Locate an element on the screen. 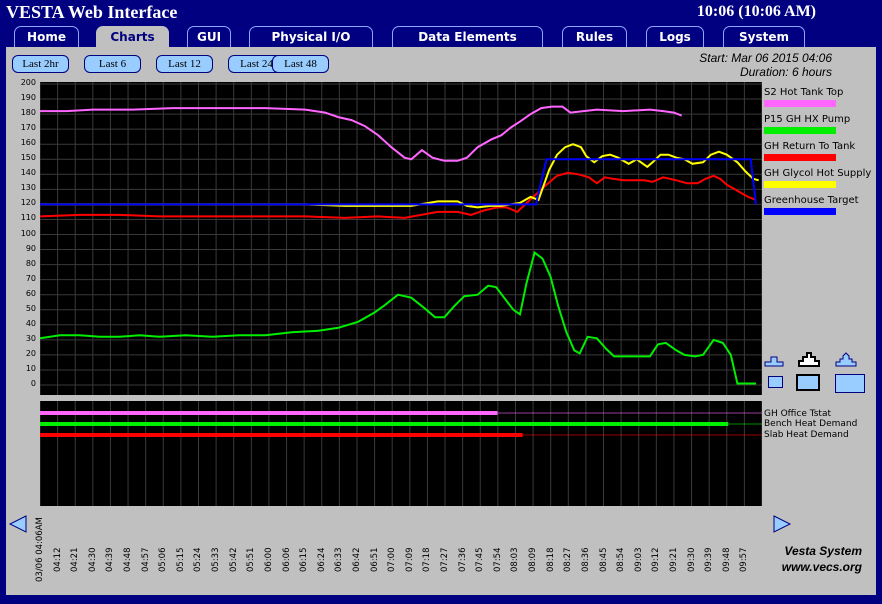 This screenshot has height=604, width=882. x-tick-label: 07:45 is located at coordinates (480, 560).